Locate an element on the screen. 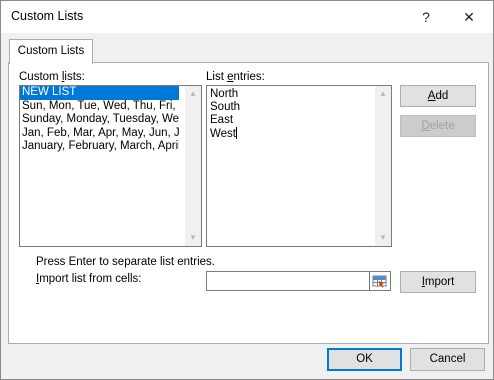 The height and width of the screenshot is (380, 494). import-button: Import is located at coordinates (438, 282).